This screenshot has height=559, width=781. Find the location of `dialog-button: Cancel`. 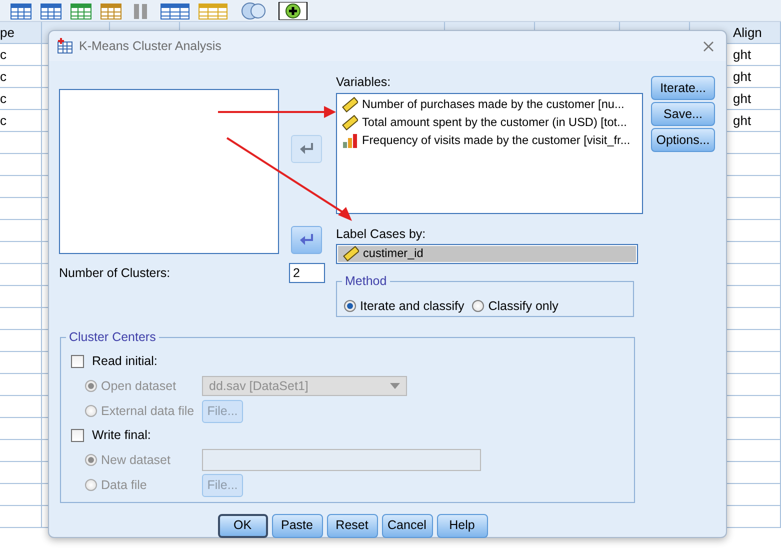

dialog-button: Cancel is located at coordinates (407, 526).